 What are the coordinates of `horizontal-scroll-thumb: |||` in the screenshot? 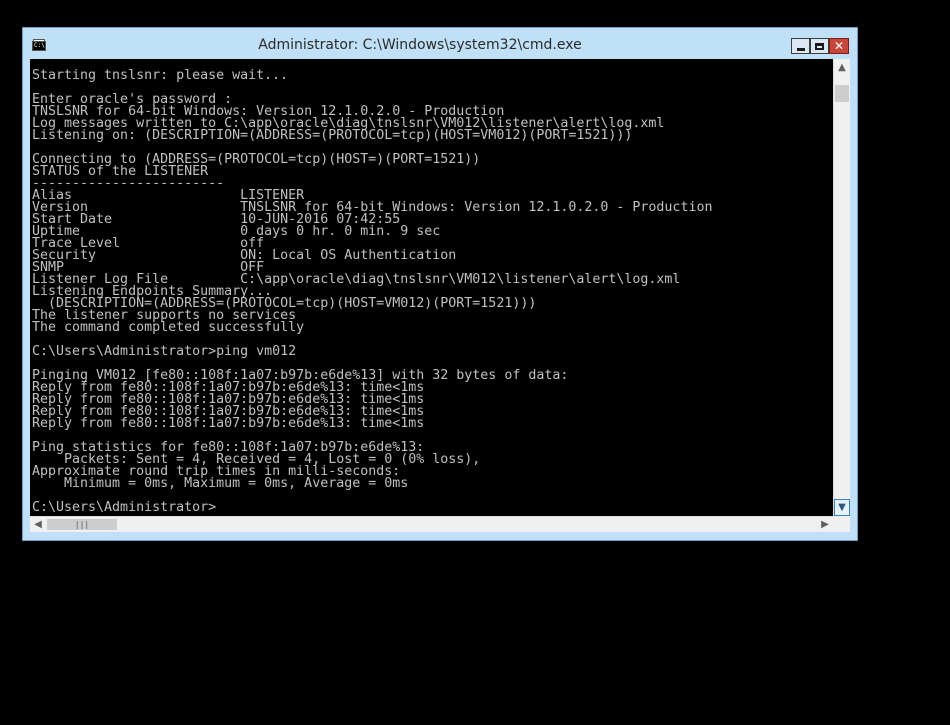 It's located at (82, 524).